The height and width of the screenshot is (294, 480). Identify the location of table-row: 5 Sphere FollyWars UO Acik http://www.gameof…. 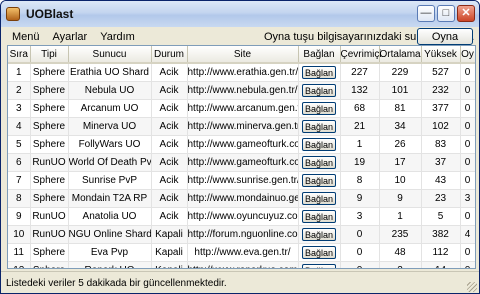
(241, 144).